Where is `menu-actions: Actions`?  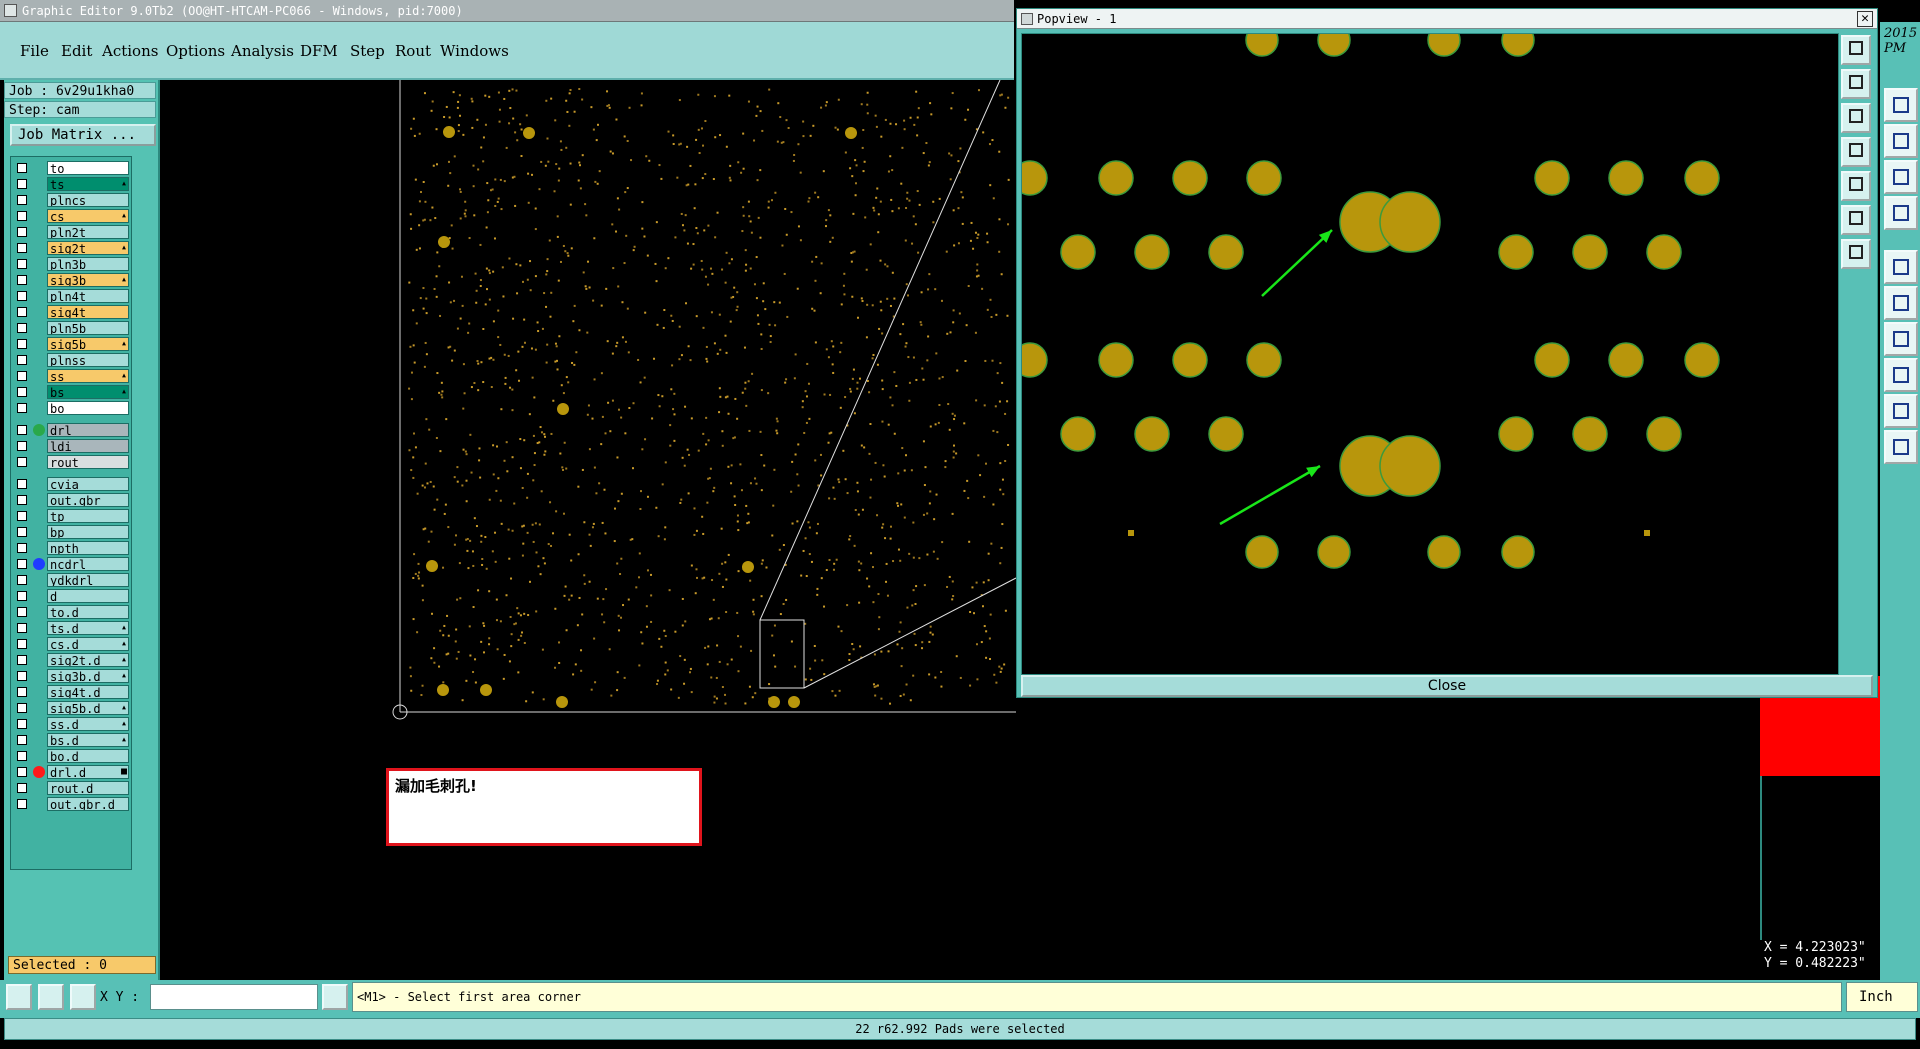
menu-actions: Actions is located at coordinates (130, 51).